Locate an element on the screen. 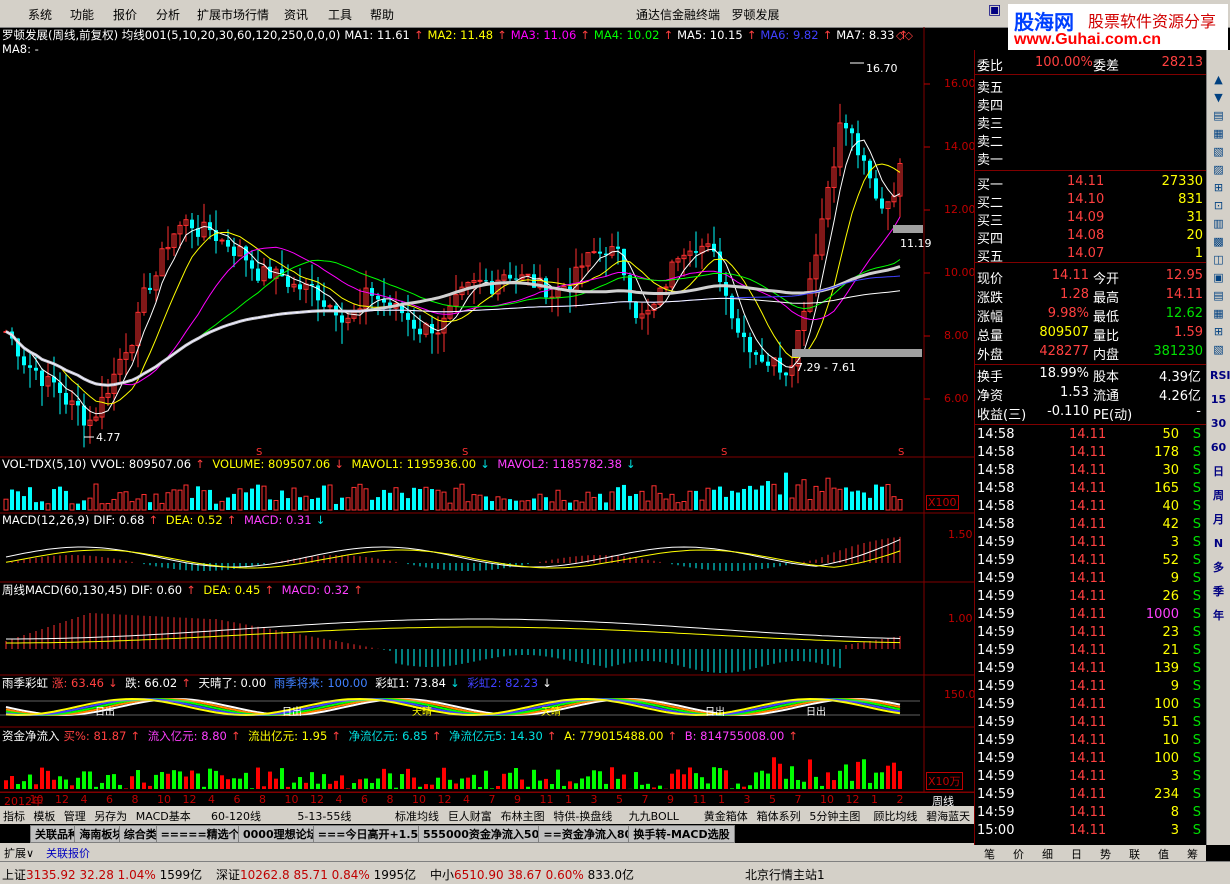 The height and width of the screenshot is (884, 1230). period-button: 年 is located at coordinates (1218, 616).